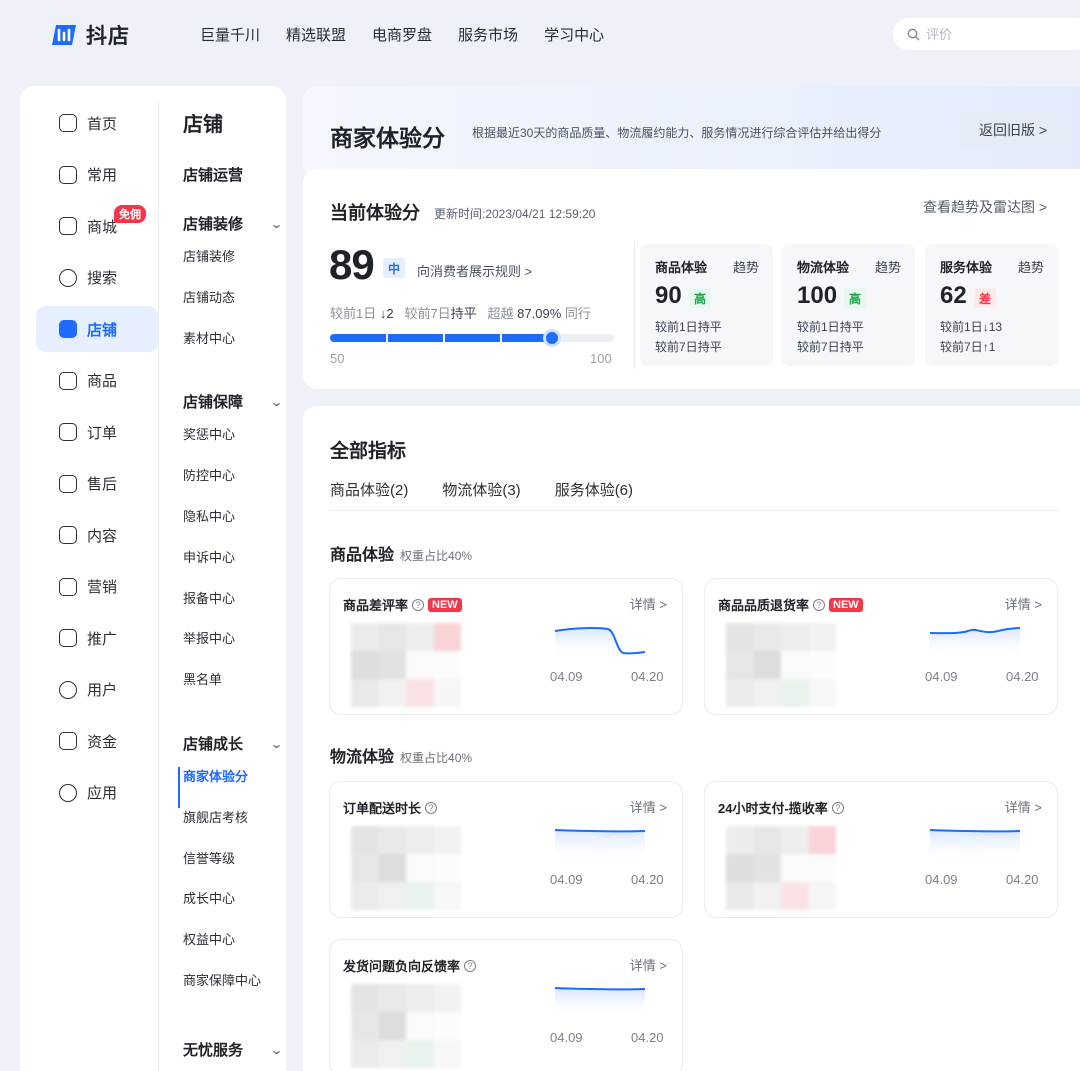 This screenshot has width=1080, height=1071. I want to click on top-nav-item: 电商罗盘, so click(402, 34).